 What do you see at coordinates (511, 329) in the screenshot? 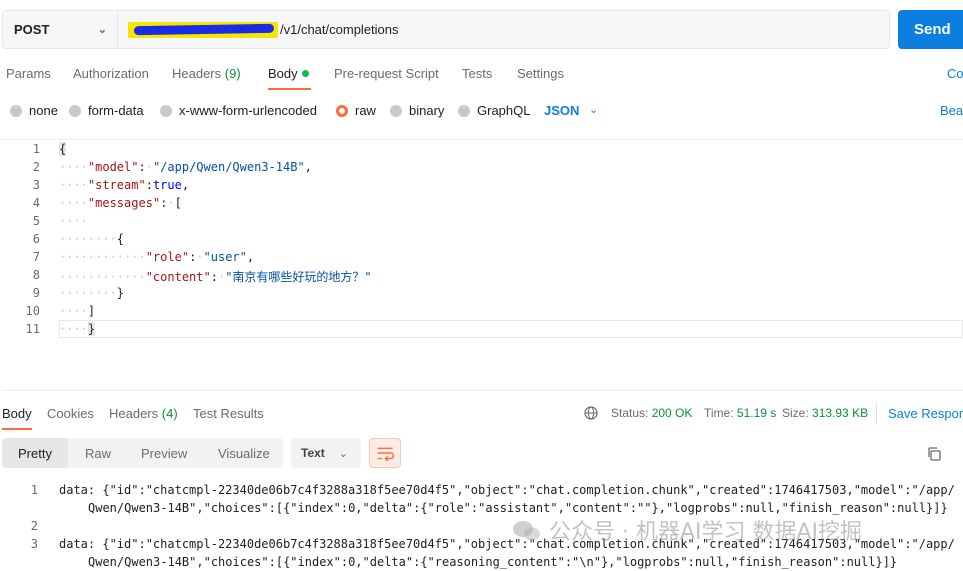
I see `current-line-highlight` at bounding box center [511, 329].